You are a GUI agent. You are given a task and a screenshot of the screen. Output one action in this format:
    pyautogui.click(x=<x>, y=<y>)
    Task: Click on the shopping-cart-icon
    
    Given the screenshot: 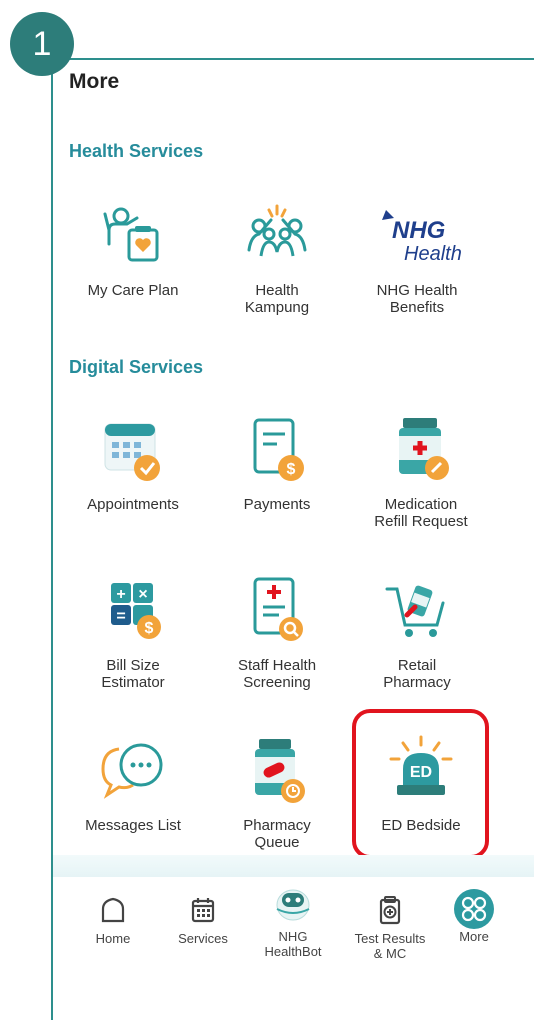 What is the action you would take?
    pyautogui.click(x=415, y=611)
    